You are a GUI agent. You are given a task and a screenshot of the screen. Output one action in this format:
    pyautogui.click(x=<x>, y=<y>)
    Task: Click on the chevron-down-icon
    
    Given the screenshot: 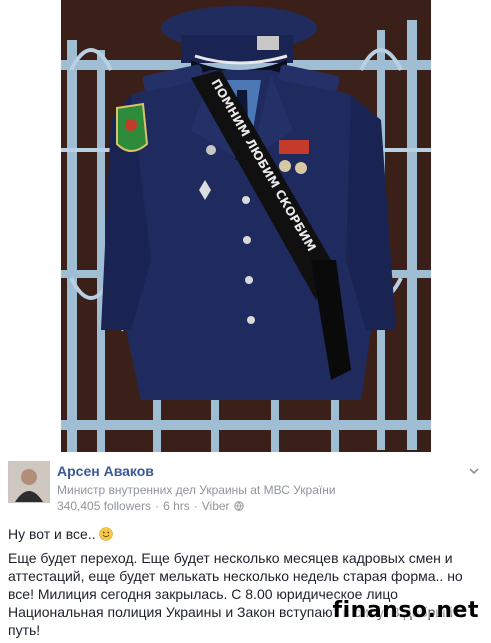 What is the action you would take?
    pyautogui.click(x=474, y=471)
    